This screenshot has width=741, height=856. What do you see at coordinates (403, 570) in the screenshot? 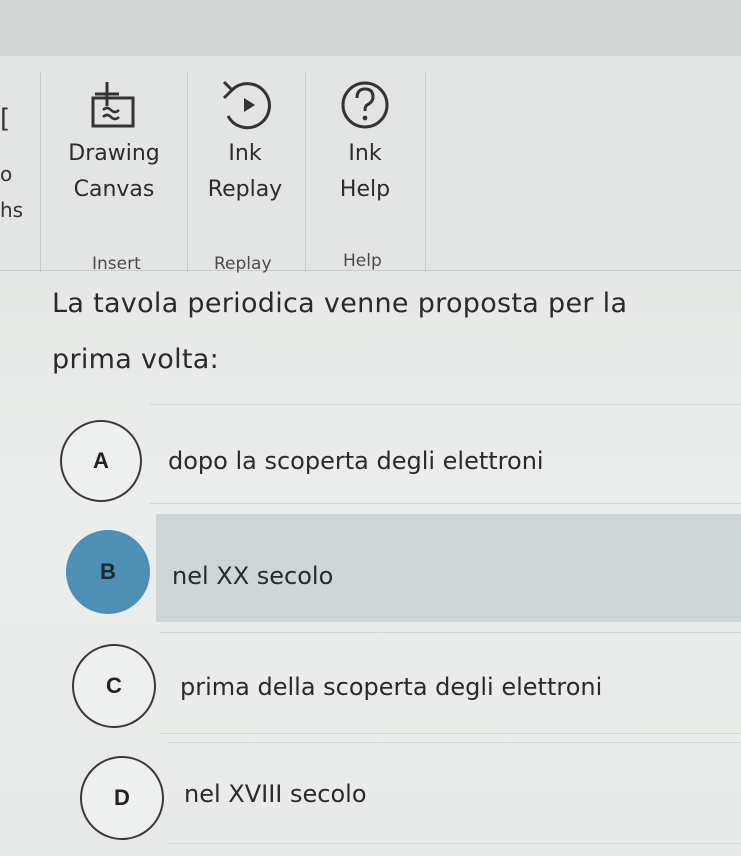
I see `answer-option-b: B nel XX secolo` at bounding box center [403, 570].